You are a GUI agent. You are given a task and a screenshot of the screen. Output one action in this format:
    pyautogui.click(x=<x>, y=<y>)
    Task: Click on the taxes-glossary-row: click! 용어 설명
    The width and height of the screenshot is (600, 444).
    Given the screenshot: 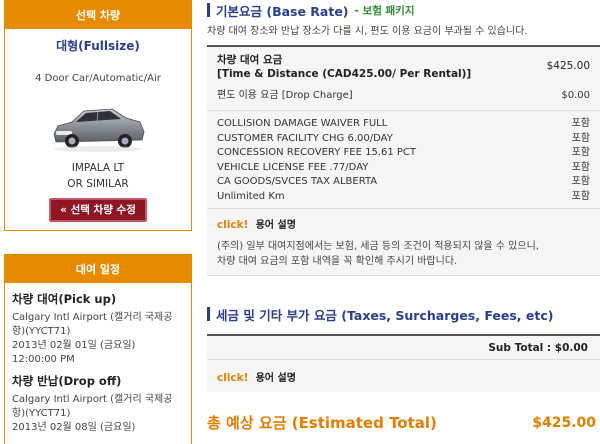 What is the action you would take?
    pyautogui.click(x=403, y=376)
    